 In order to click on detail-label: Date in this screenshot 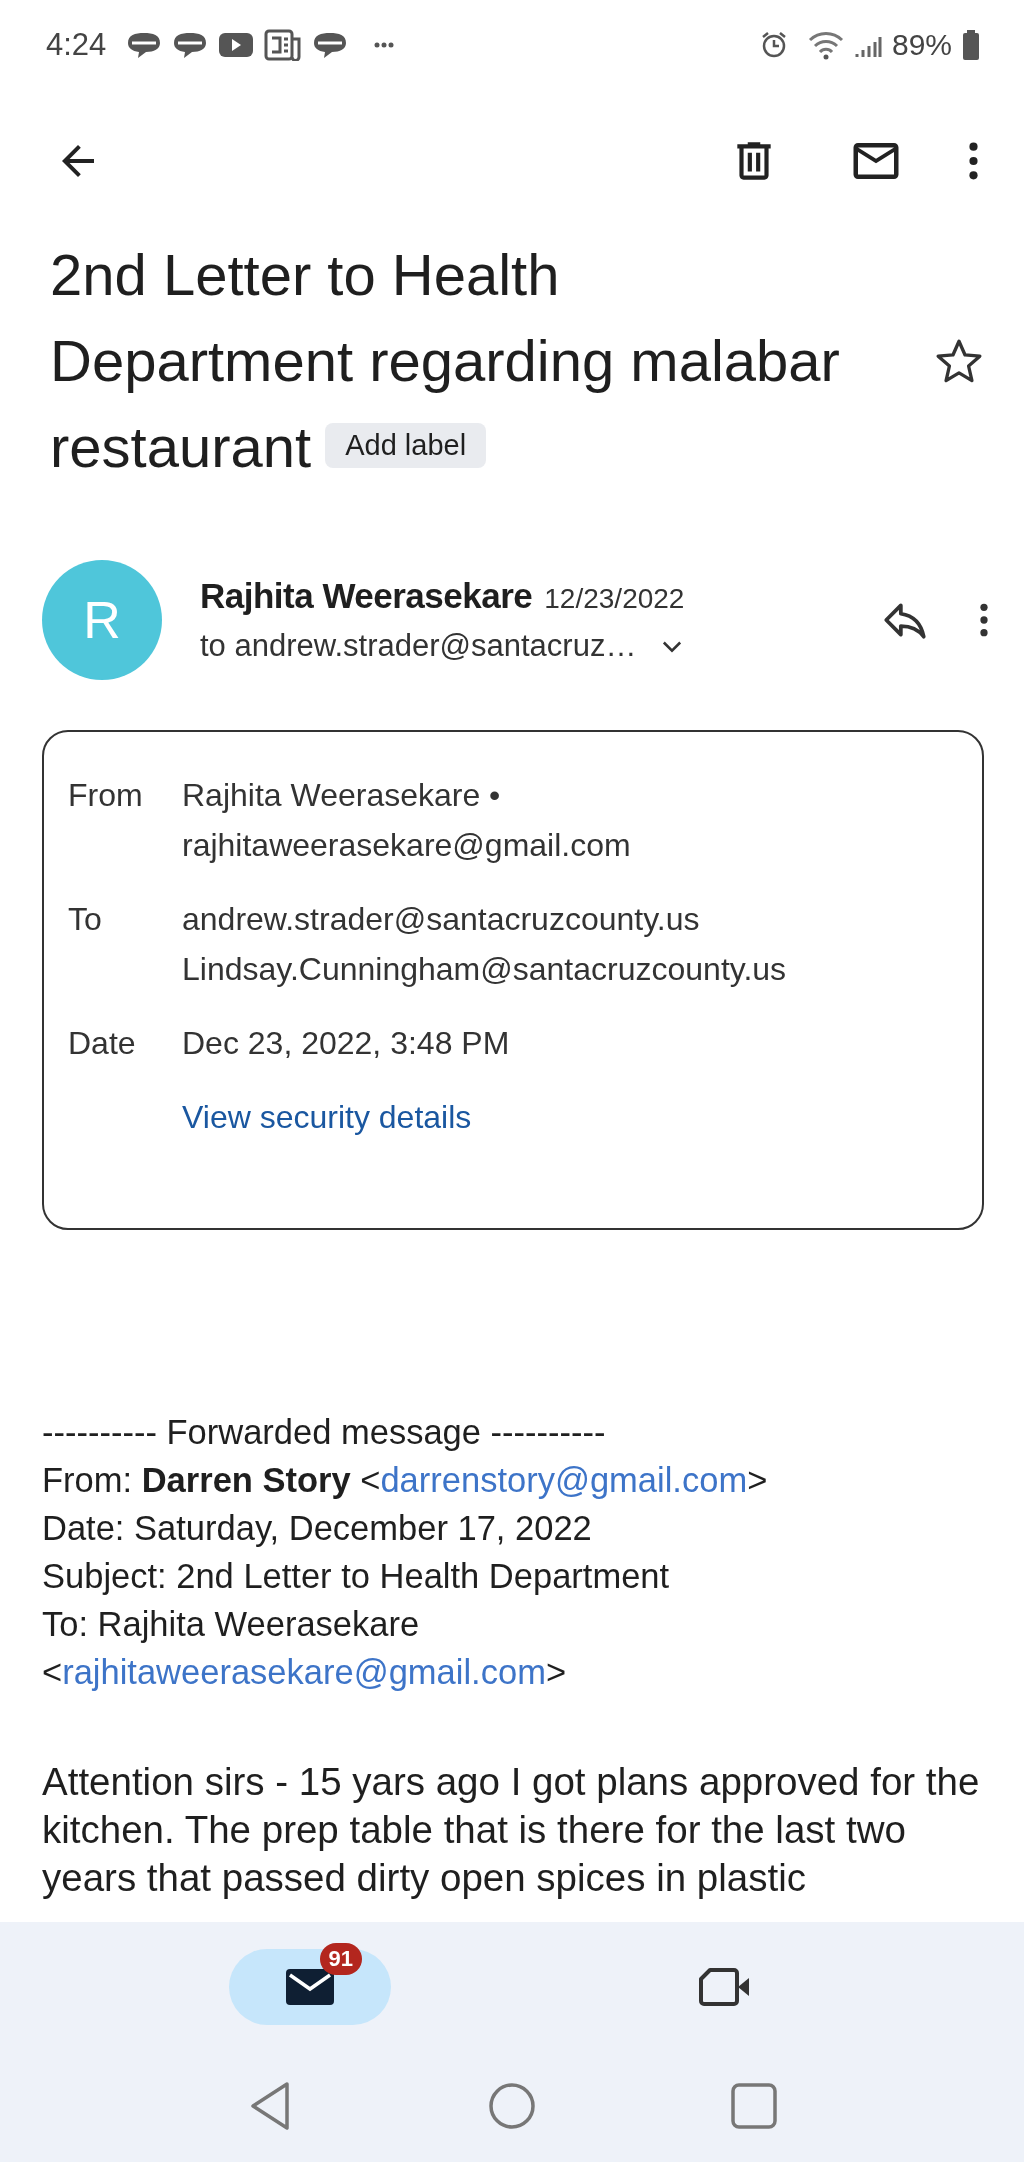, I will do `click(102, 1043)`.